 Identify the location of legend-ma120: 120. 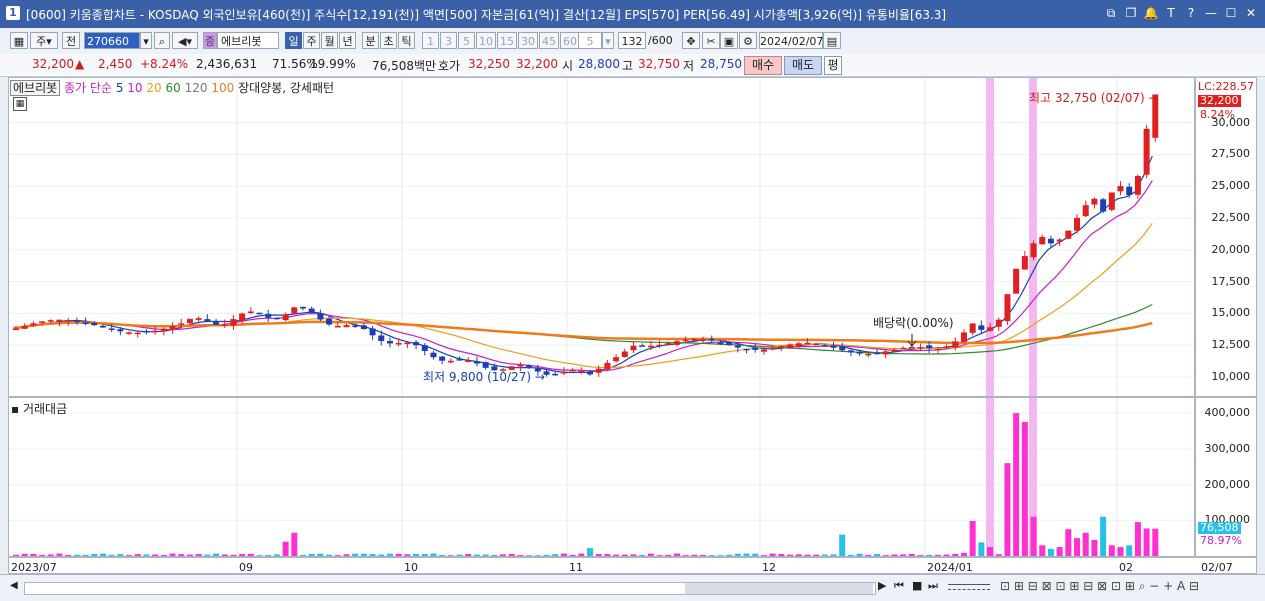
(196, 88).